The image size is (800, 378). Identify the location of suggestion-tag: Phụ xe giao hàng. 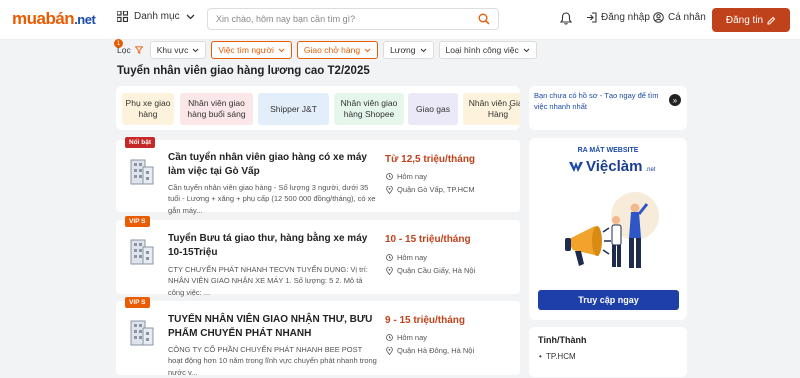
(148, 109).